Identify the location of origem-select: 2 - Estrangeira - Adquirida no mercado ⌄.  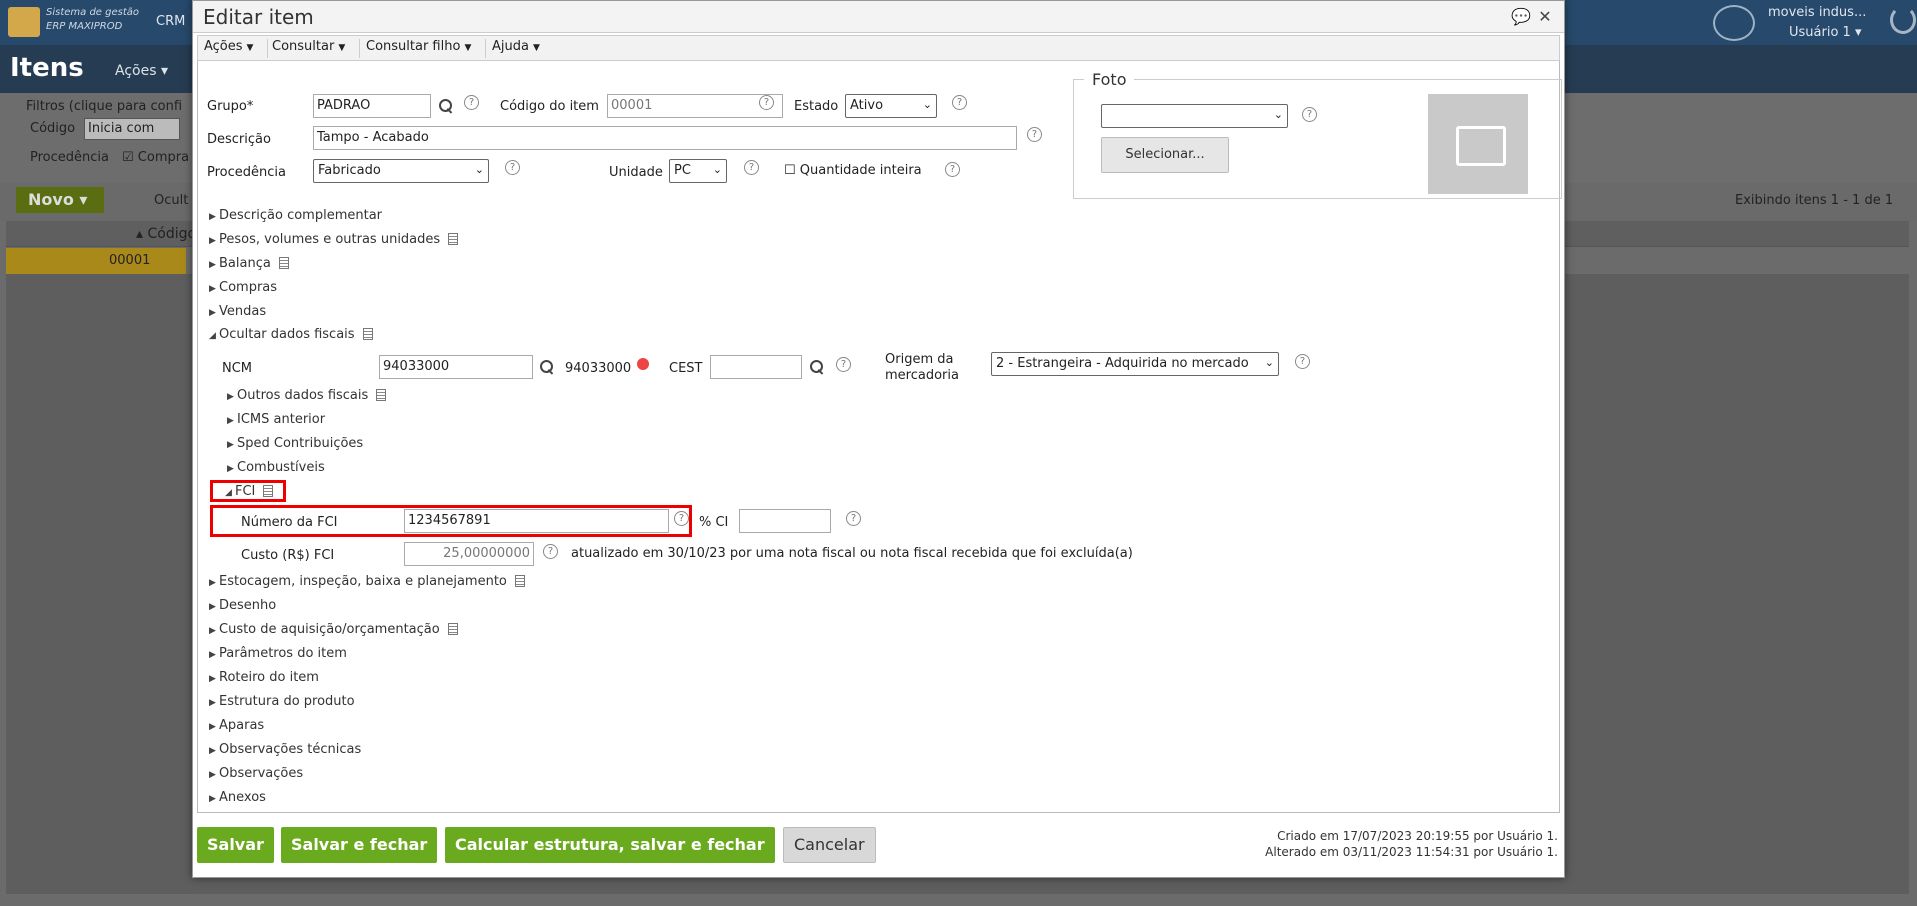
(1135, 364).